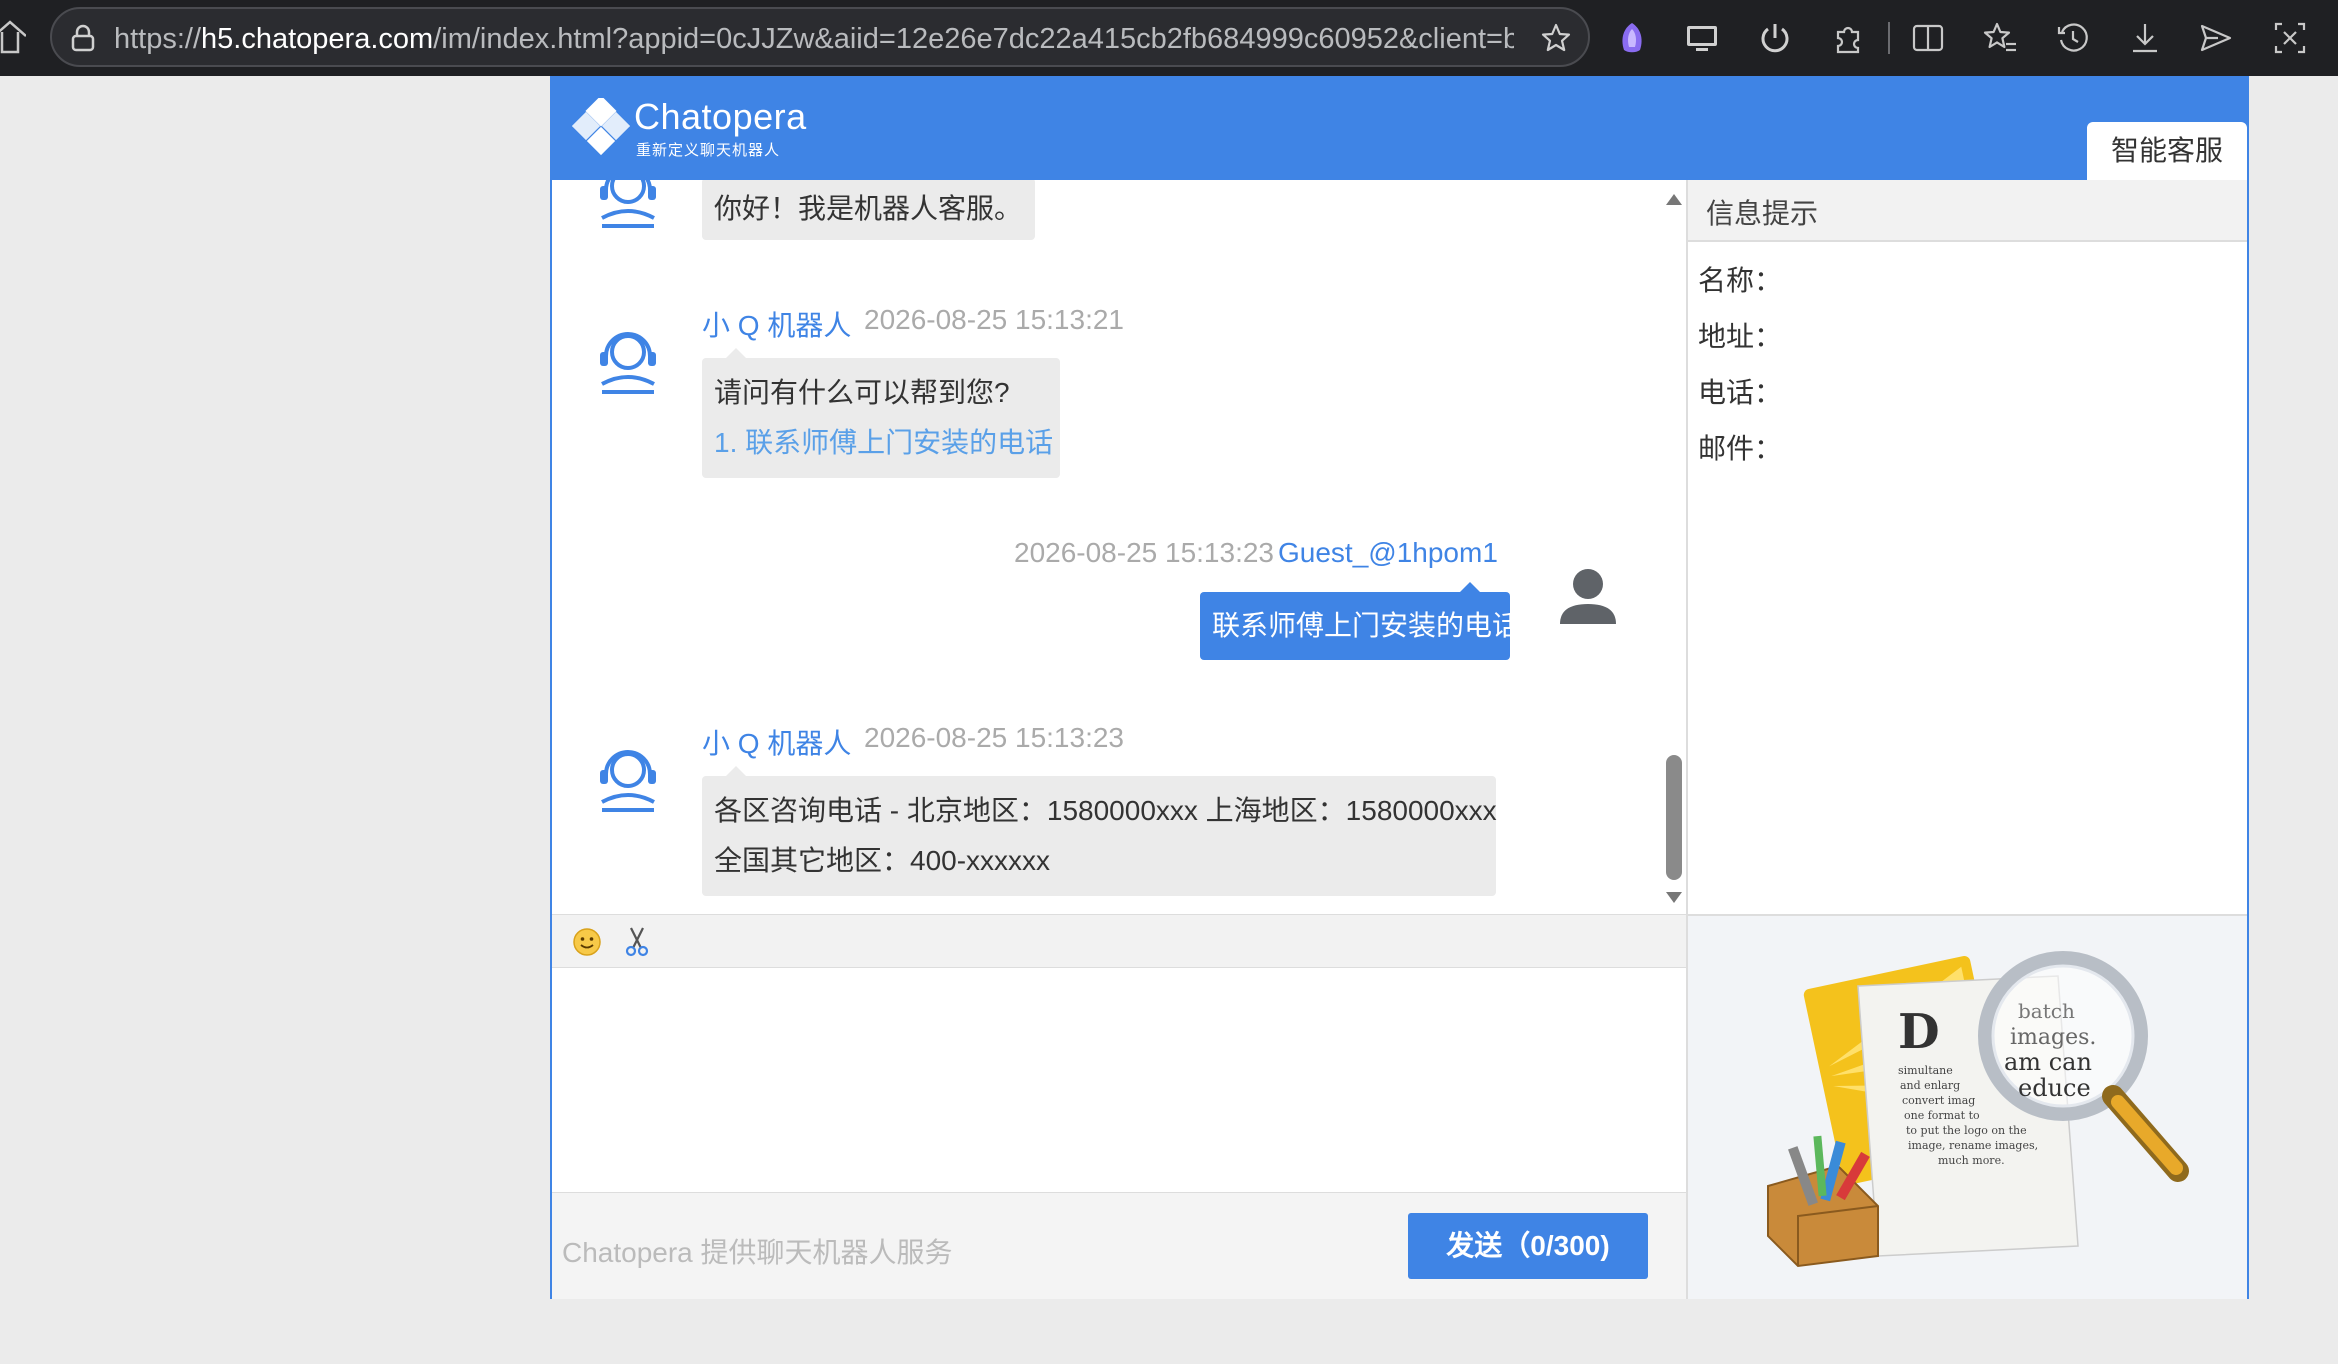  I want to click on url-scheme: https://, so click(158, 39).